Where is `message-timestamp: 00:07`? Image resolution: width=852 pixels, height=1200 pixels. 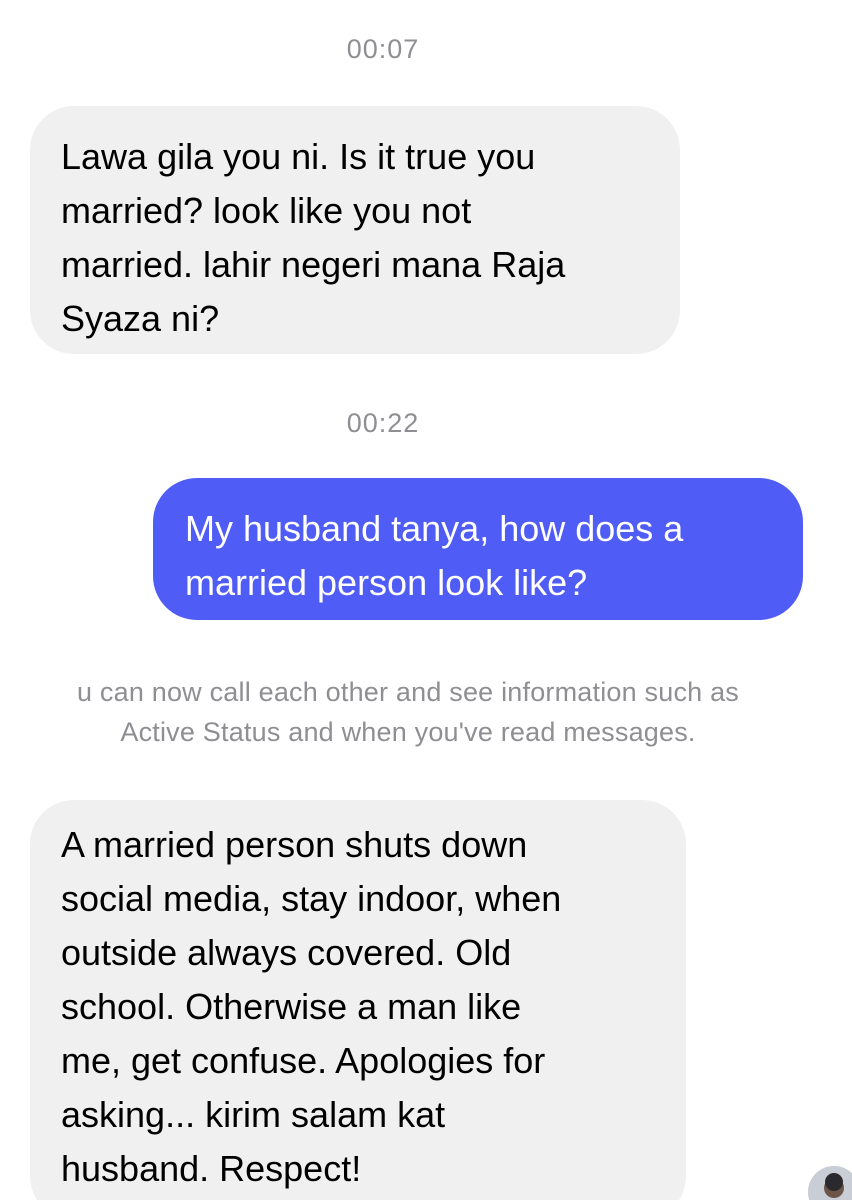
message-timestamp: 00:07 is located at coordinates (383, 49).